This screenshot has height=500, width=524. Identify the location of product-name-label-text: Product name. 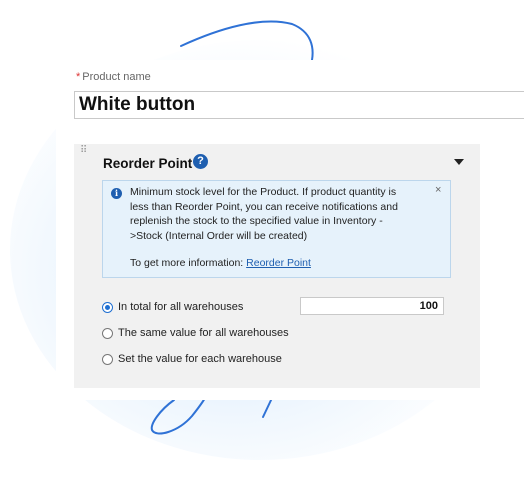
(116, 77).